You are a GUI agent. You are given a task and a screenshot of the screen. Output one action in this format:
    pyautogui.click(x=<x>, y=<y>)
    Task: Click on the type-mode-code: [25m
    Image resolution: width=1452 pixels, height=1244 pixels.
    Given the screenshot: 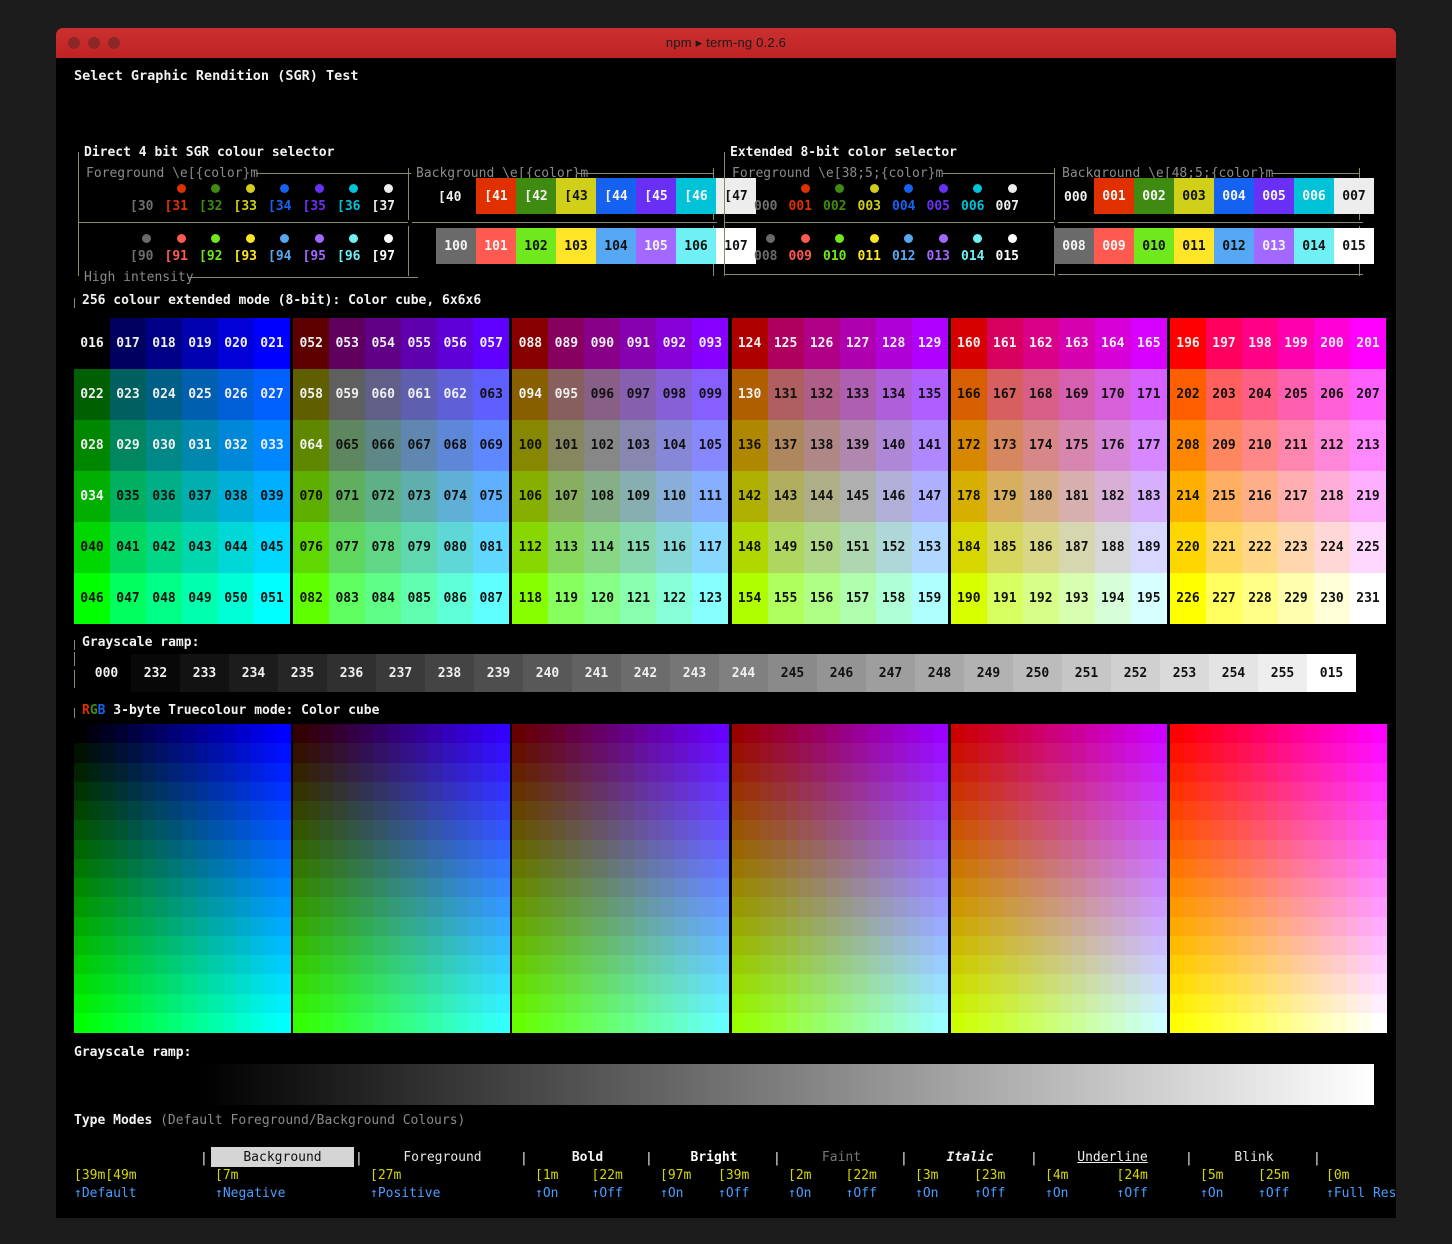 What is the action you would take?
    pyautogui.click(x=1273, y=1175)
    